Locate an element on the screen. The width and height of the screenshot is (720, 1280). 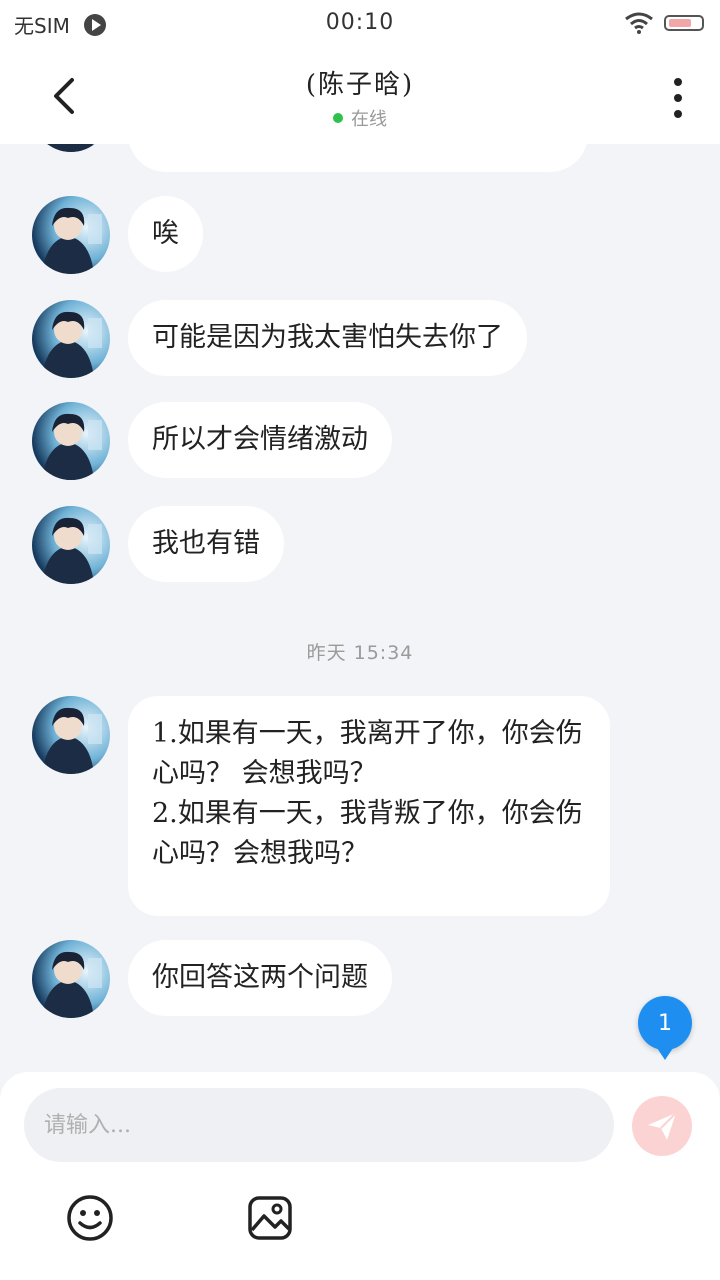
clock: 00:10 is located at coordinates (360, 22).